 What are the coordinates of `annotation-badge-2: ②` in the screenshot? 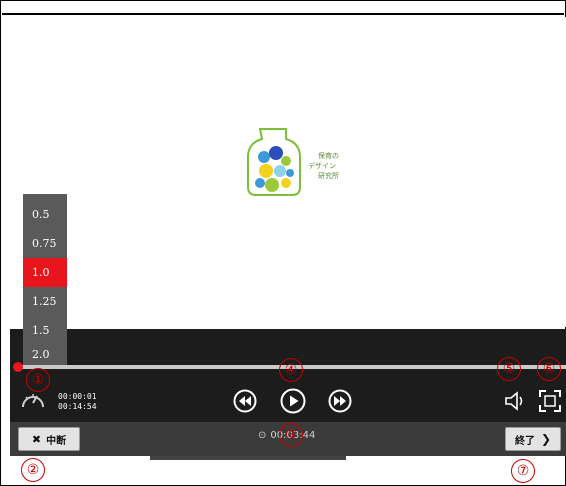 It's located at (33, 470).